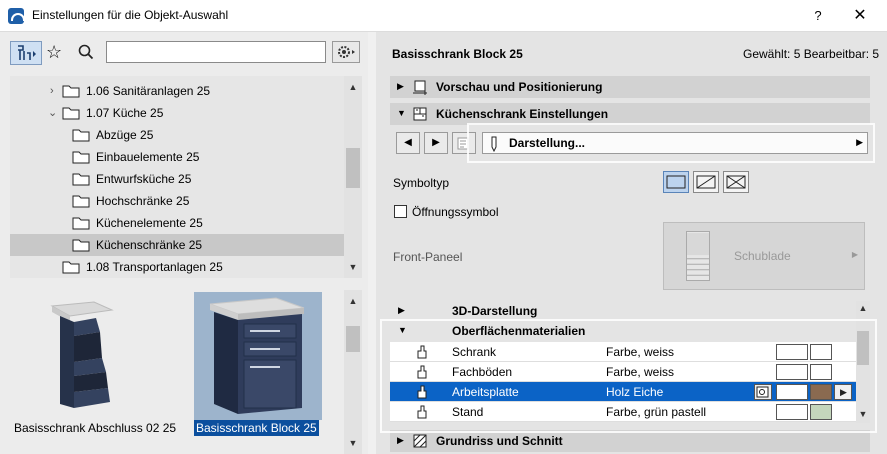  I want to click on tree-item-label: Entwurfsküche 25, so click(144, 179).